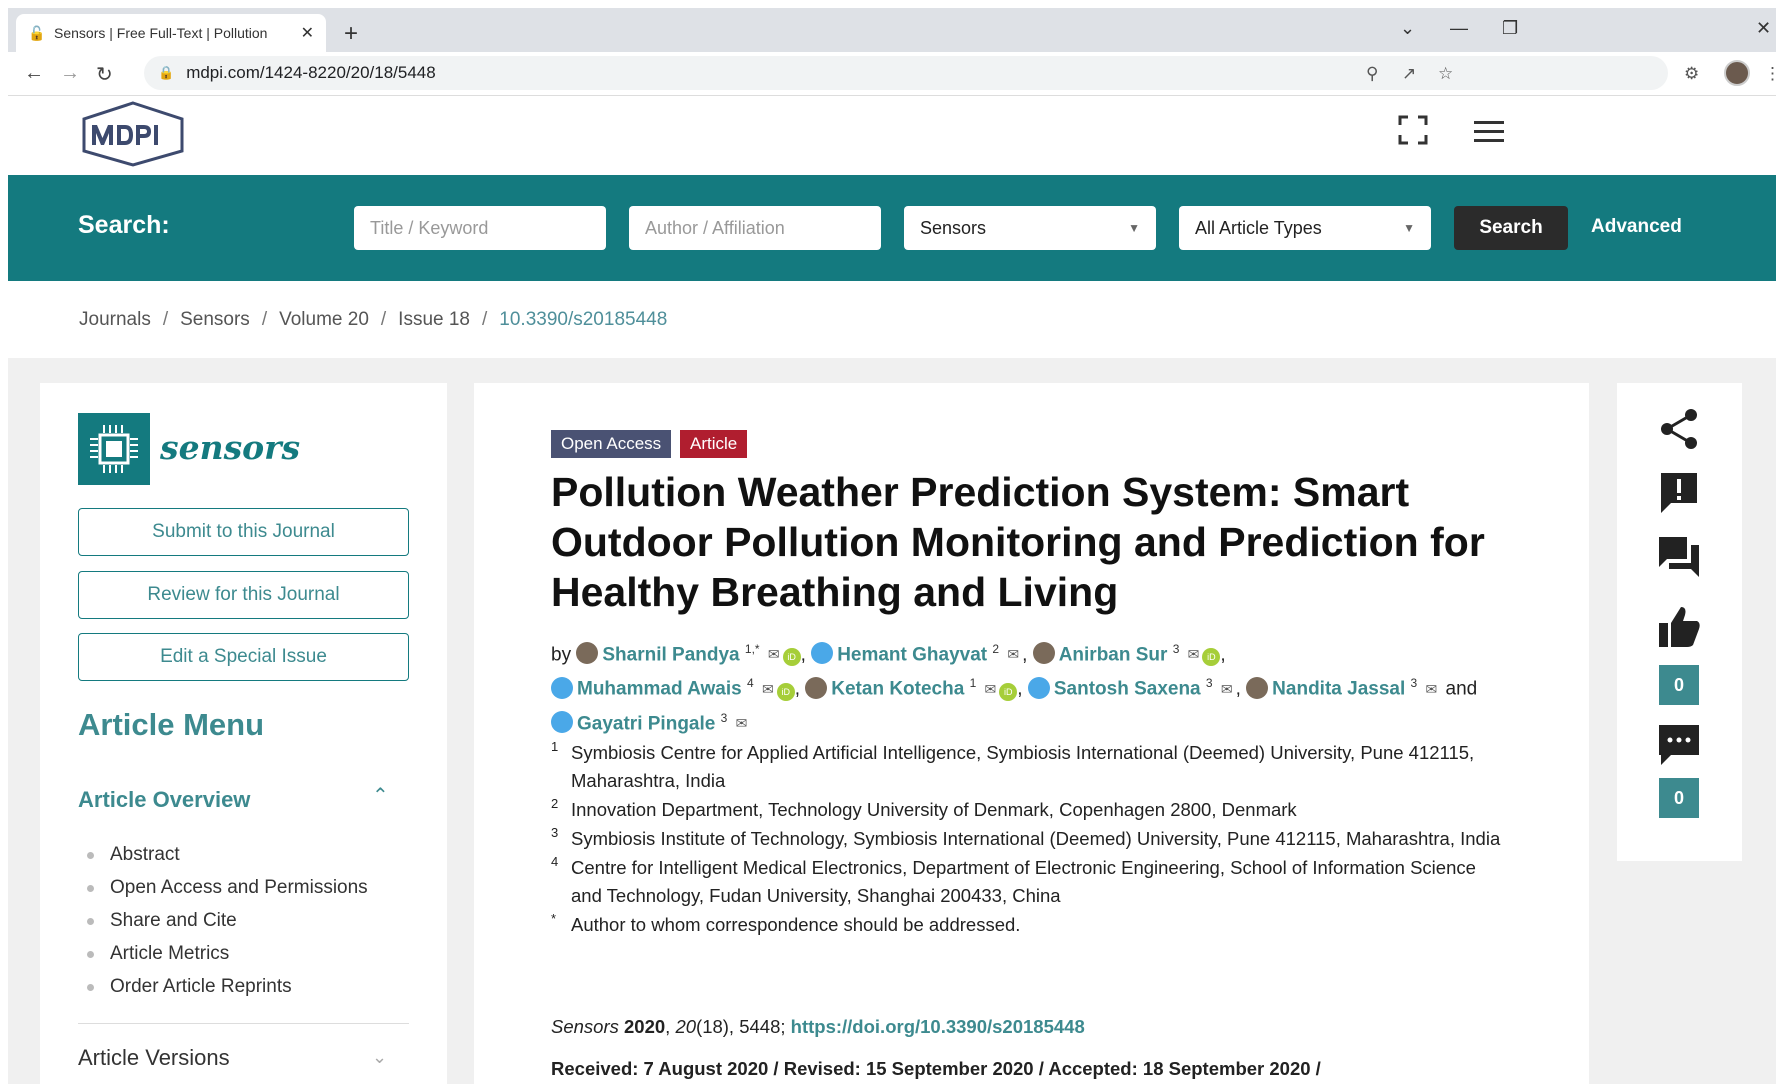 This screenshot has width=1776, height=1084. What do you see at coordinates (114, 449) in the screenshot?
I see `sensors-journal-logo` at bounding box center [114, 449].